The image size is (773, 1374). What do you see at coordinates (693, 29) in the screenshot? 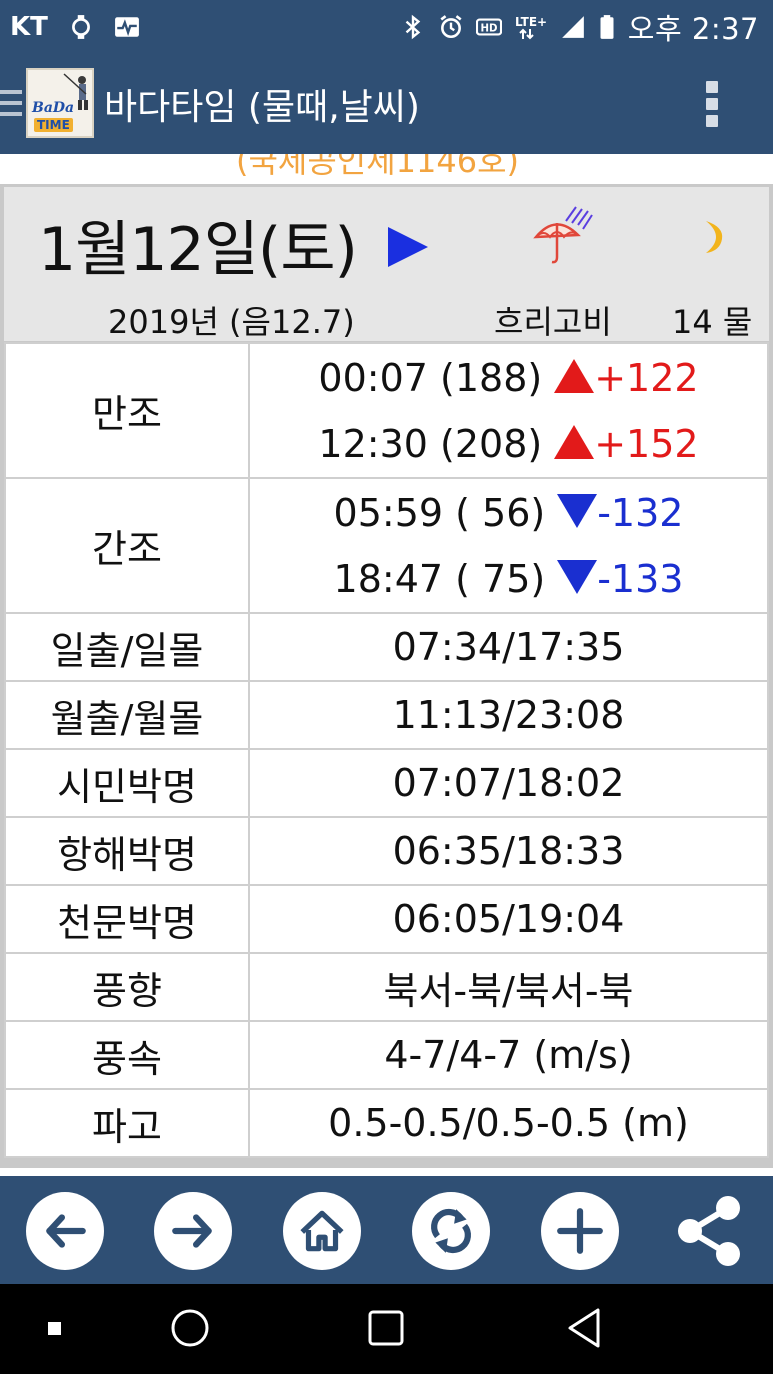
I see `clock: 오후 2:37` at bounding box center [693, 29].